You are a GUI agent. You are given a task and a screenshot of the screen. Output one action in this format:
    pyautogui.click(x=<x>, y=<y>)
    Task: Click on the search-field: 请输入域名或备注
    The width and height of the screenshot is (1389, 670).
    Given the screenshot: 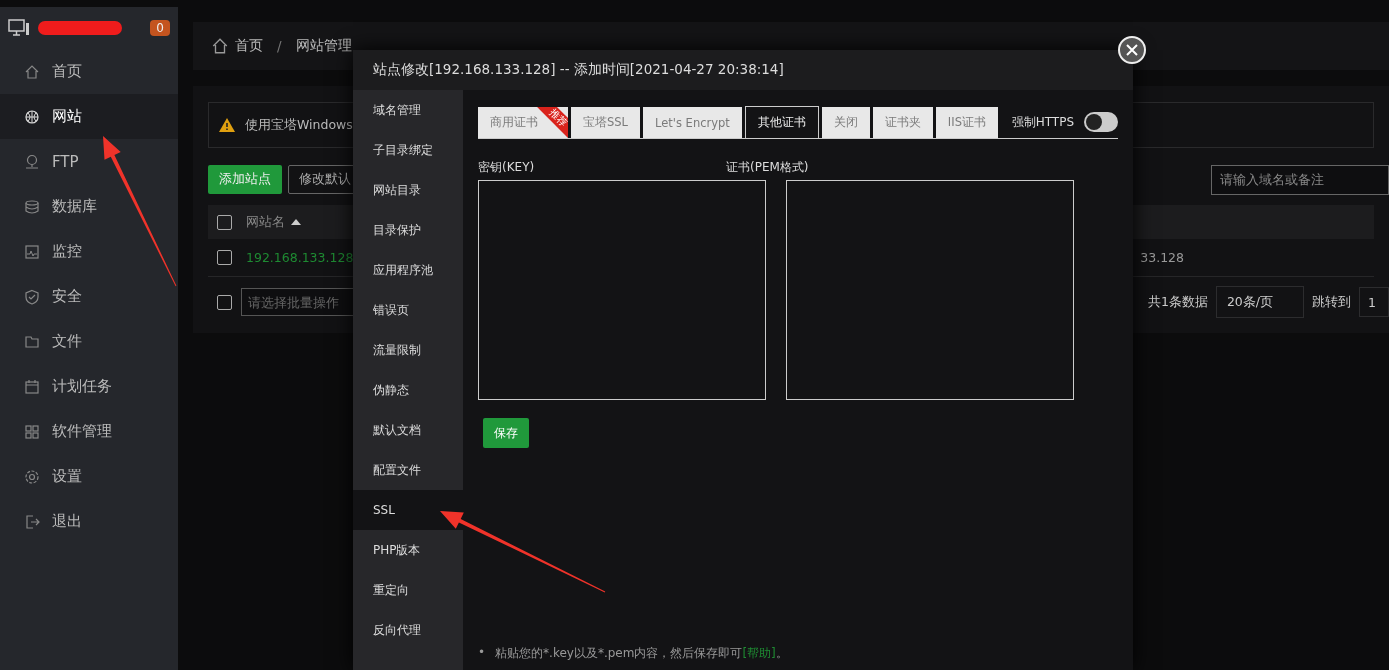 What is the action you would take?
    pyautogui.click(x=1300, y=179)
    